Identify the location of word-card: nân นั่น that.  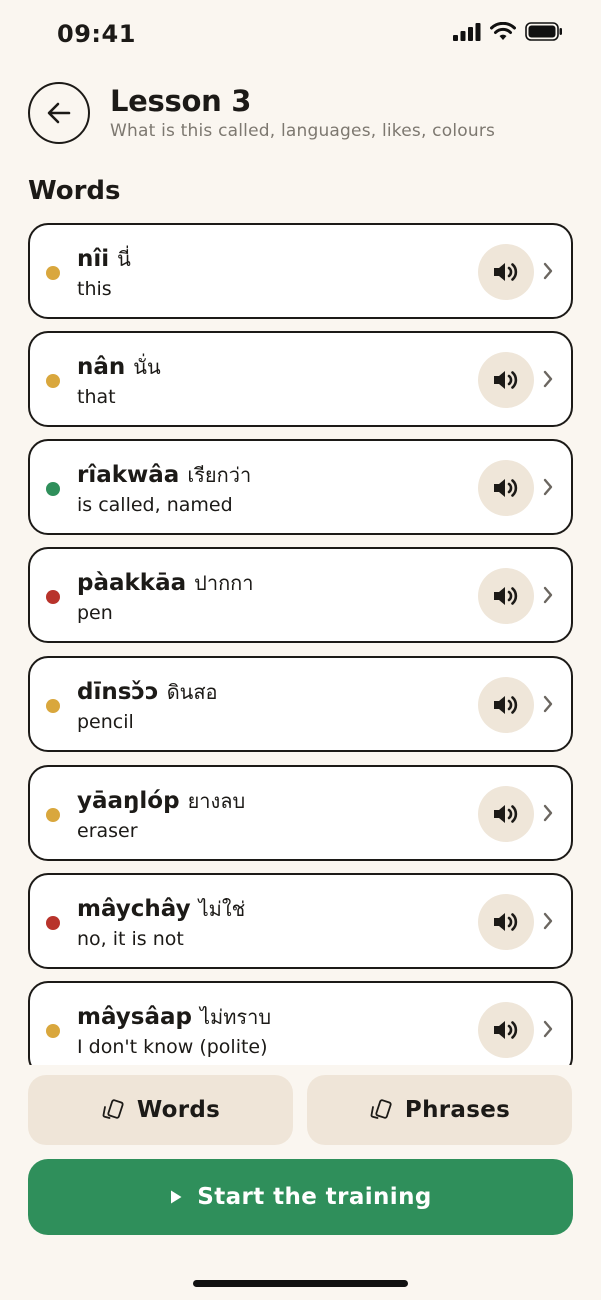
(300, 379).